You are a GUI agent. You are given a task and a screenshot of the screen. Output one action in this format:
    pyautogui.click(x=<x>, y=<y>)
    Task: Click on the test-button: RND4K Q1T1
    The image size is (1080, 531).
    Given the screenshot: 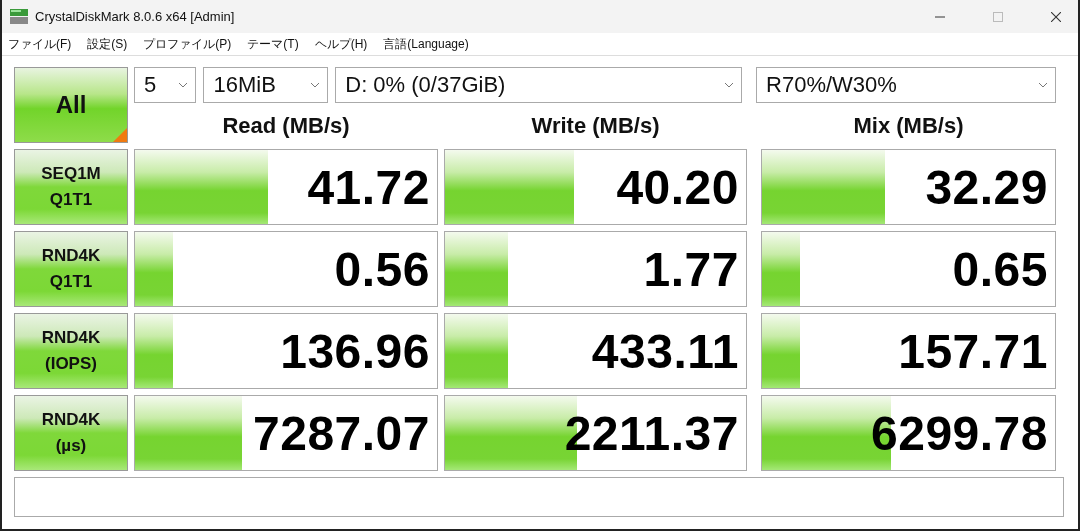 What is the action you would take?
    pyautogui.click(x=71, y=269)
    